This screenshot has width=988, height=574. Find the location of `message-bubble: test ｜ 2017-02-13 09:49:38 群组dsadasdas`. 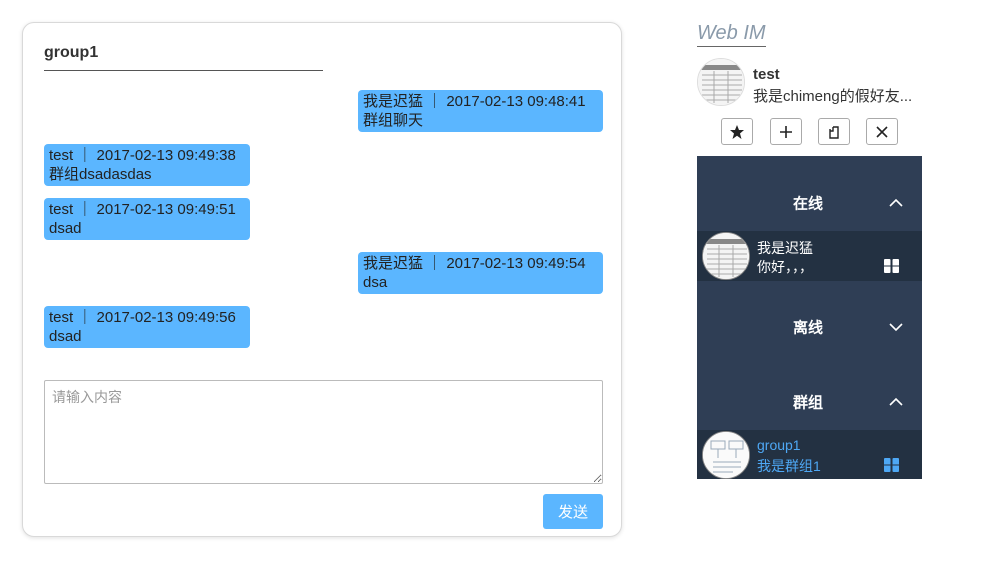

message-bubble: test ｜ 2017-02-13 09:49:38 群组dsadasdas is located at coordinates (147, 165).